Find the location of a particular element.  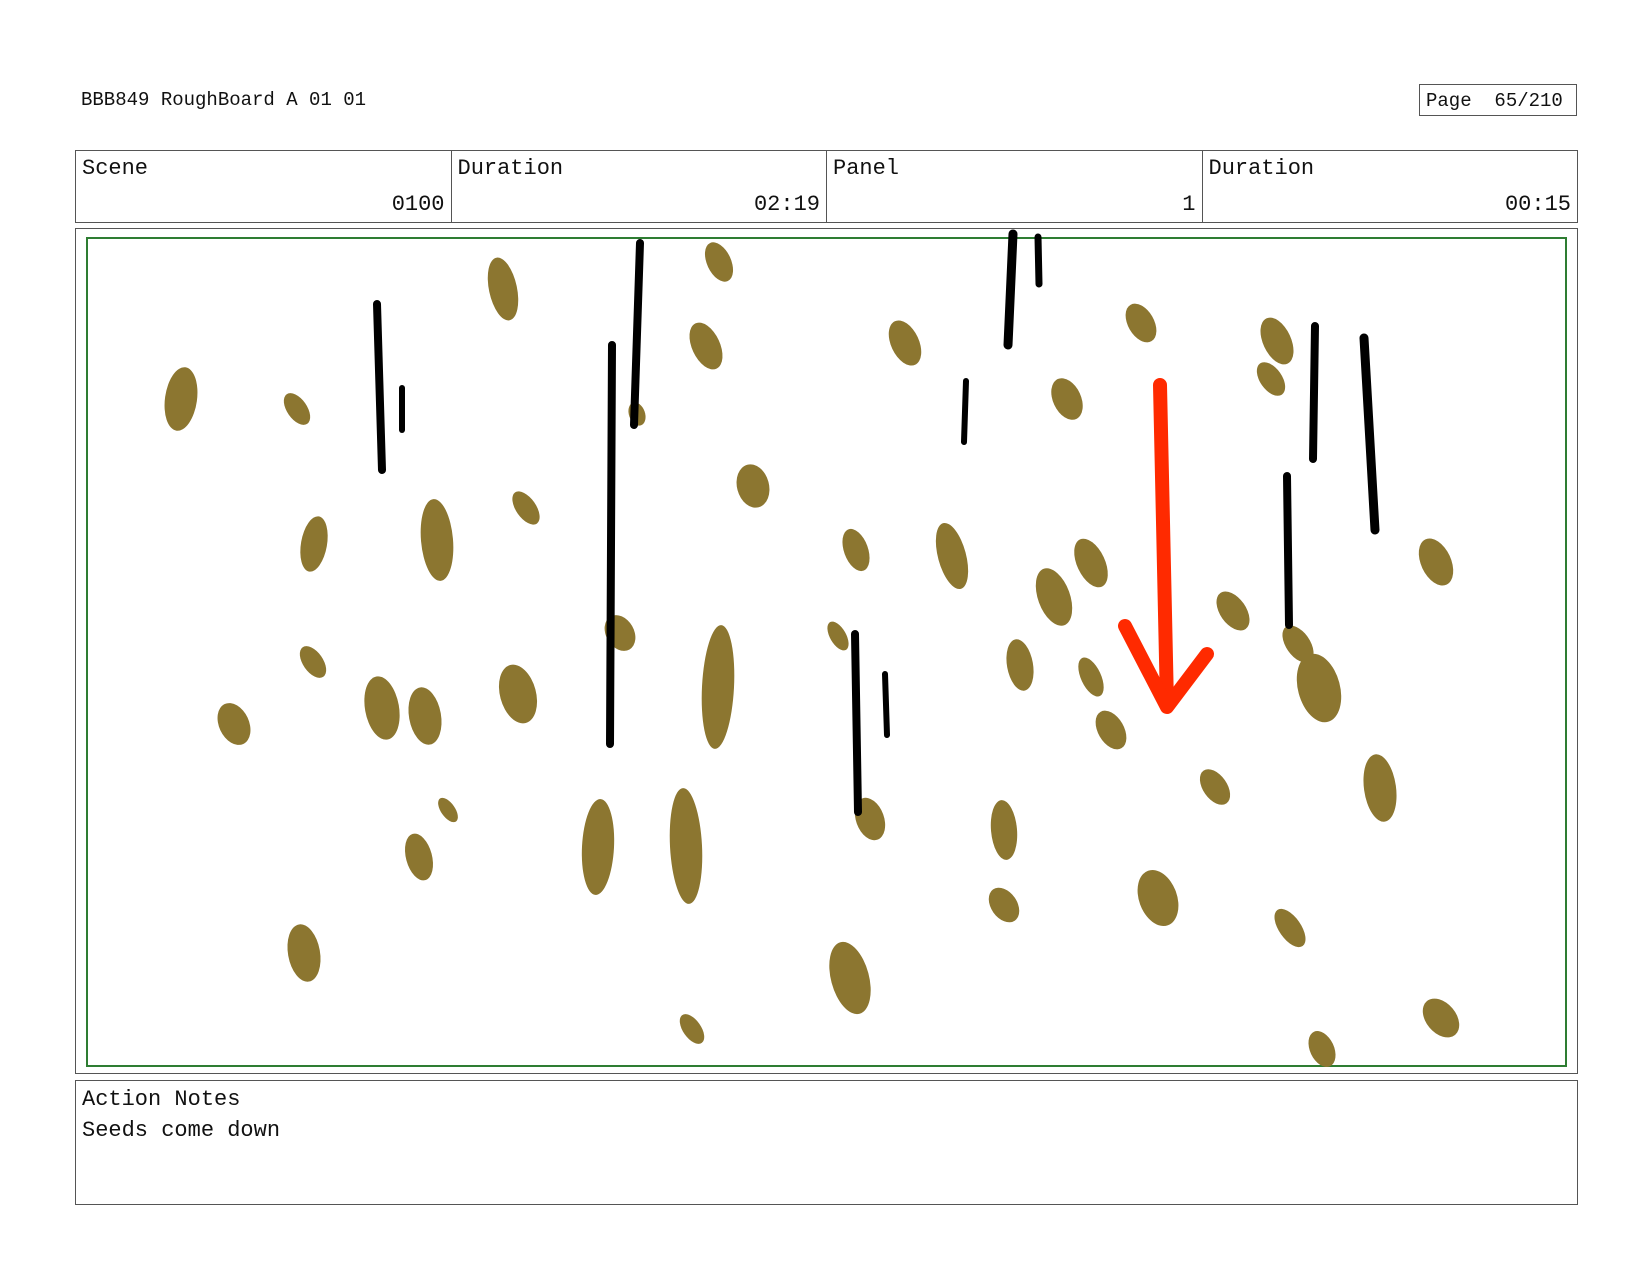

action-notes-text: Seeds come down is located at coordinates (181, 1130).